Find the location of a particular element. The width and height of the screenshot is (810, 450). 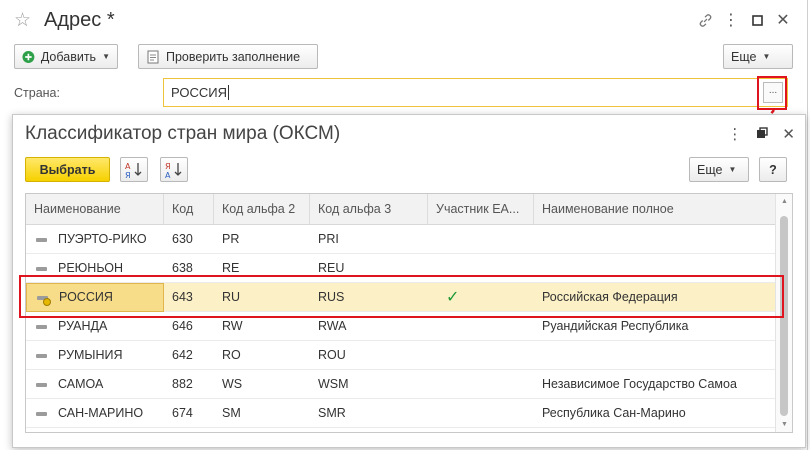

link-icon is located at coordinates (705, 20).